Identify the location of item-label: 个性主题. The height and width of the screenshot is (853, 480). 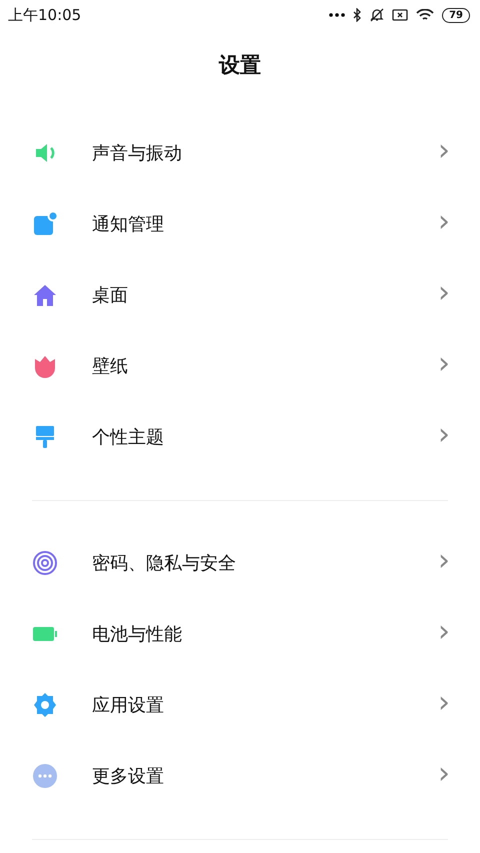
(128, 438).